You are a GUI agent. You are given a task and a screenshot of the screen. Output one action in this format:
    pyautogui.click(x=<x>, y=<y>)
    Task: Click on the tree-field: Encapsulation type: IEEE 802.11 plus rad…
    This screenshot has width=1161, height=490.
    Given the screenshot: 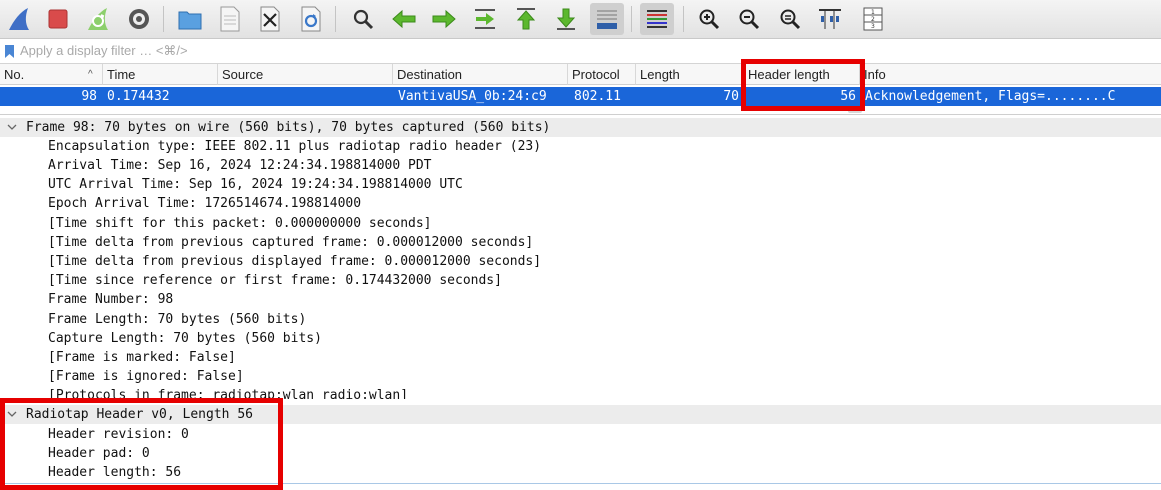 What is the action you would take?
    pyautogui.click(x=294, y=146)
    